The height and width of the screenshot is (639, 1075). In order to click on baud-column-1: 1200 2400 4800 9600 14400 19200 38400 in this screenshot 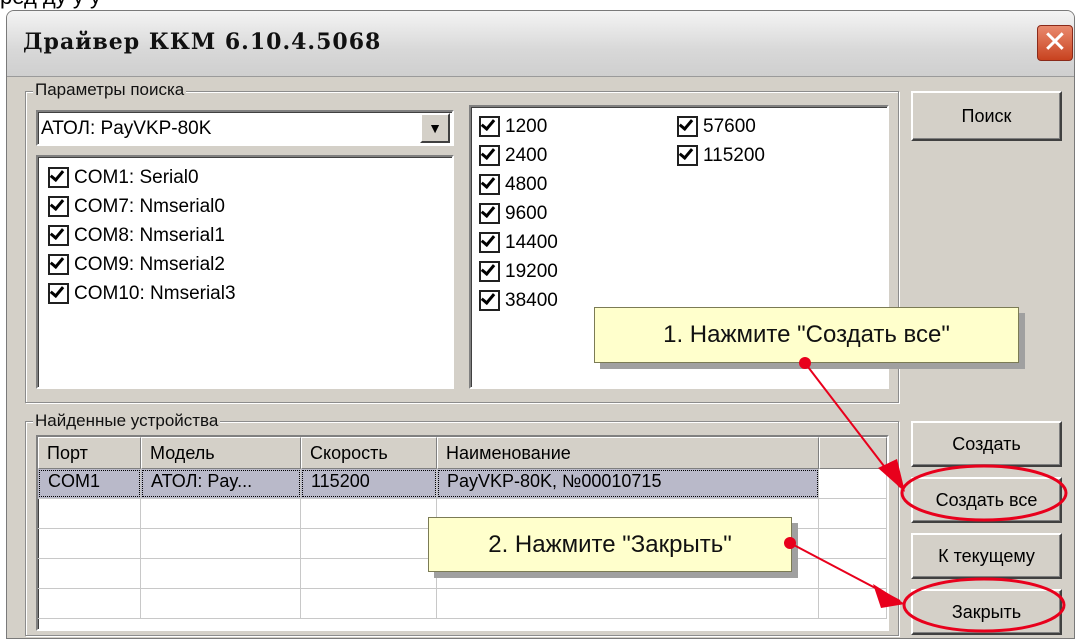, I will do `click(518, 213)`.